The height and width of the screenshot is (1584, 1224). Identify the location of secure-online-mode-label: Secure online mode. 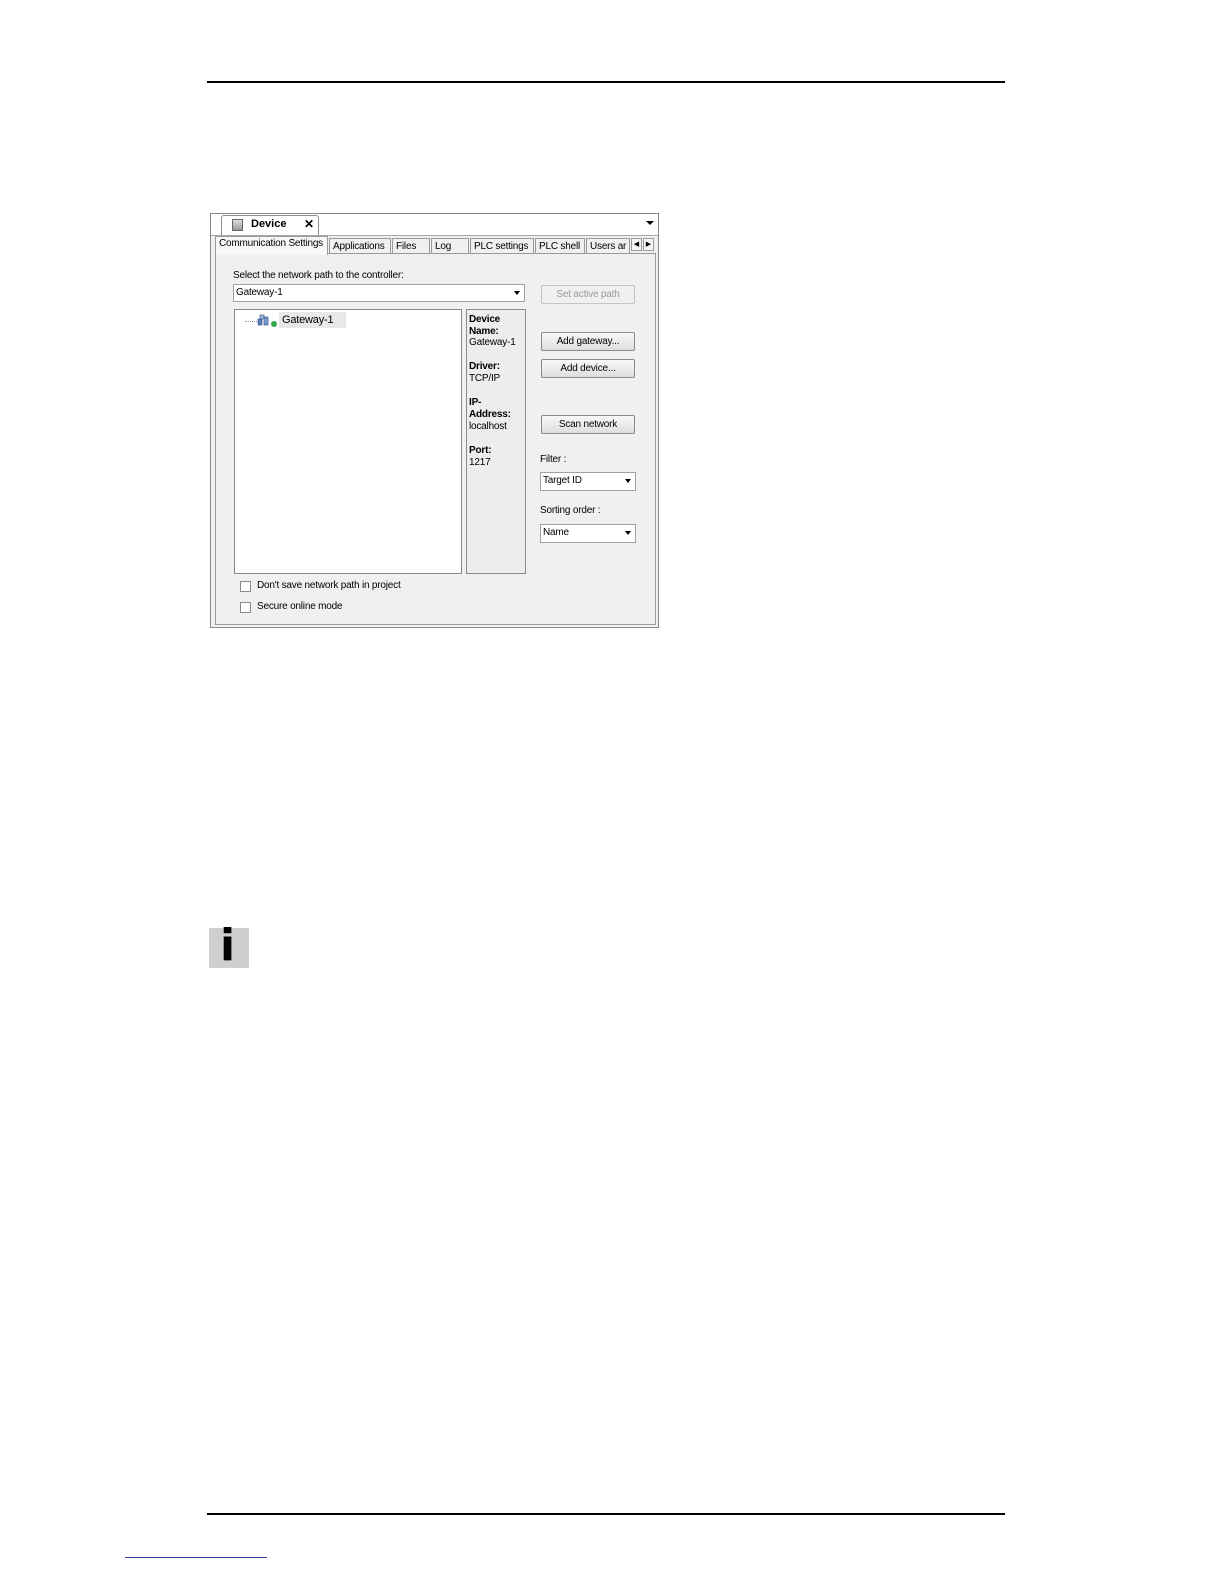
(300, 606).